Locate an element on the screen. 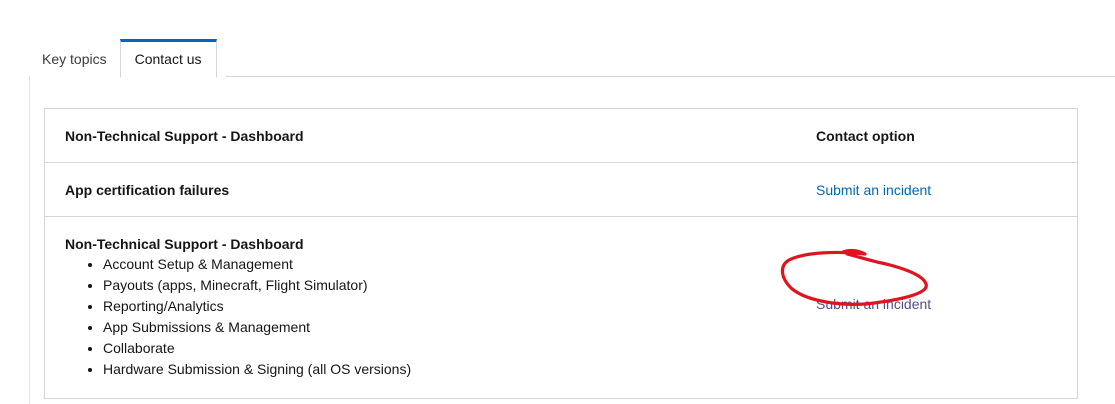 The width and height of the screenshot is (1115, 404). header-contact-option: Contact option is located at coordinates (937, 135).